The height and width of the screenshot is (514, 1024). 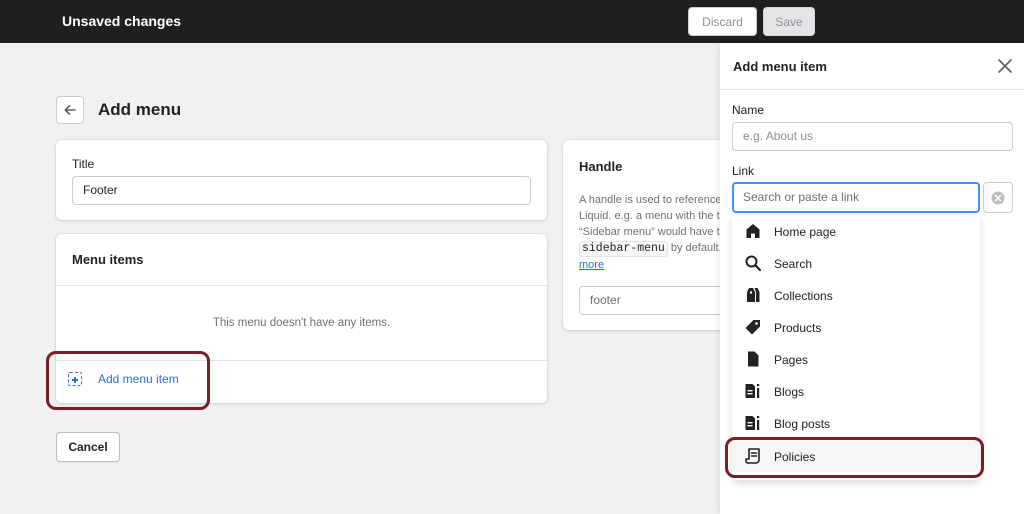 I want to click on cancel-button: Cancel, so click(x=88, y=447).